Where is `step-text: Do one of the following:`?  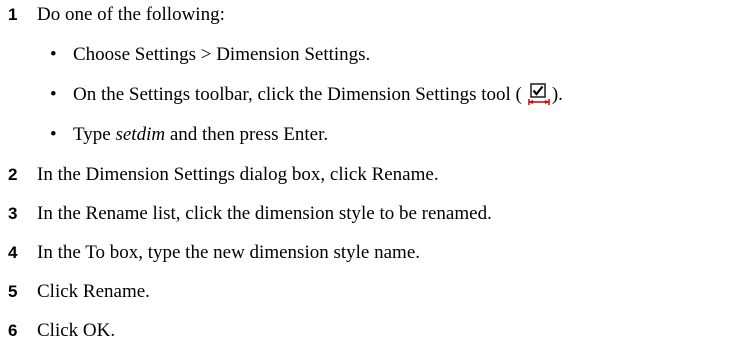 step-text: Do one of the following: is located at coordinates (131, 14).